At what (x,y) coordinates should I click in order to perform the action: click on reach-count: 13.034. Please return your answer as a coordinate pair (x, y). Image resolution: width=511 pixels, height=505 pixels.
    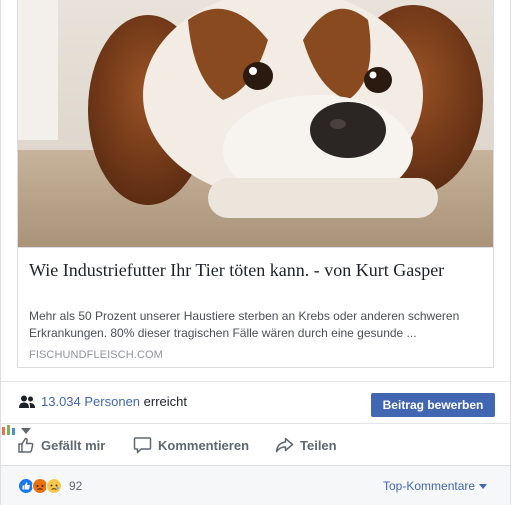
    Looking at the image, I should click on (61, 401).